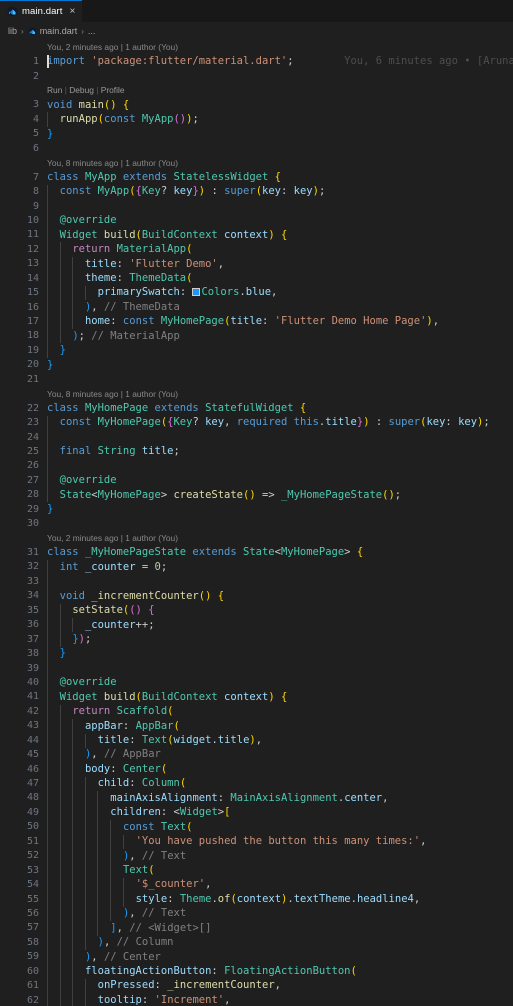 The height and width of the screenshot is (1006, 513). I want to click on code-line: 30, so click(256, 523).